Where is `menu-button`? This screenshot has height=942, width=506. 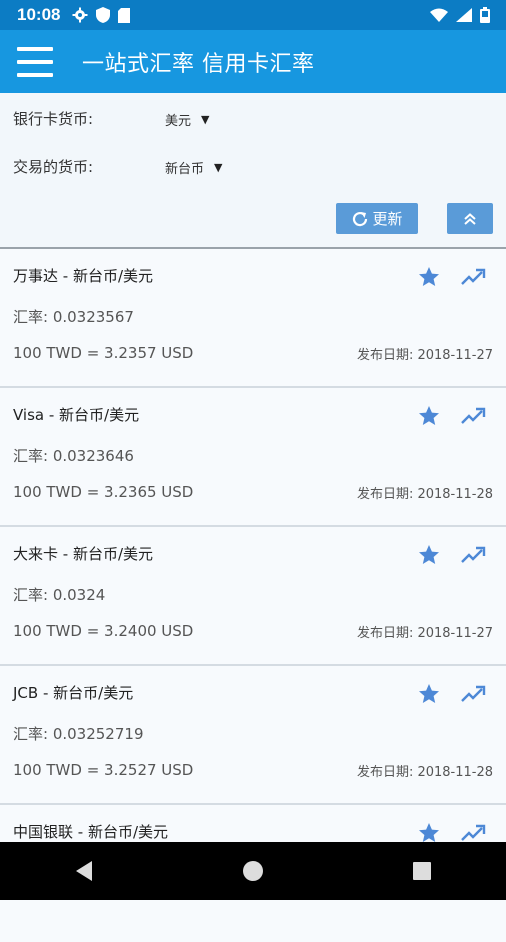 menu-button is located at coordinates (35, 61).